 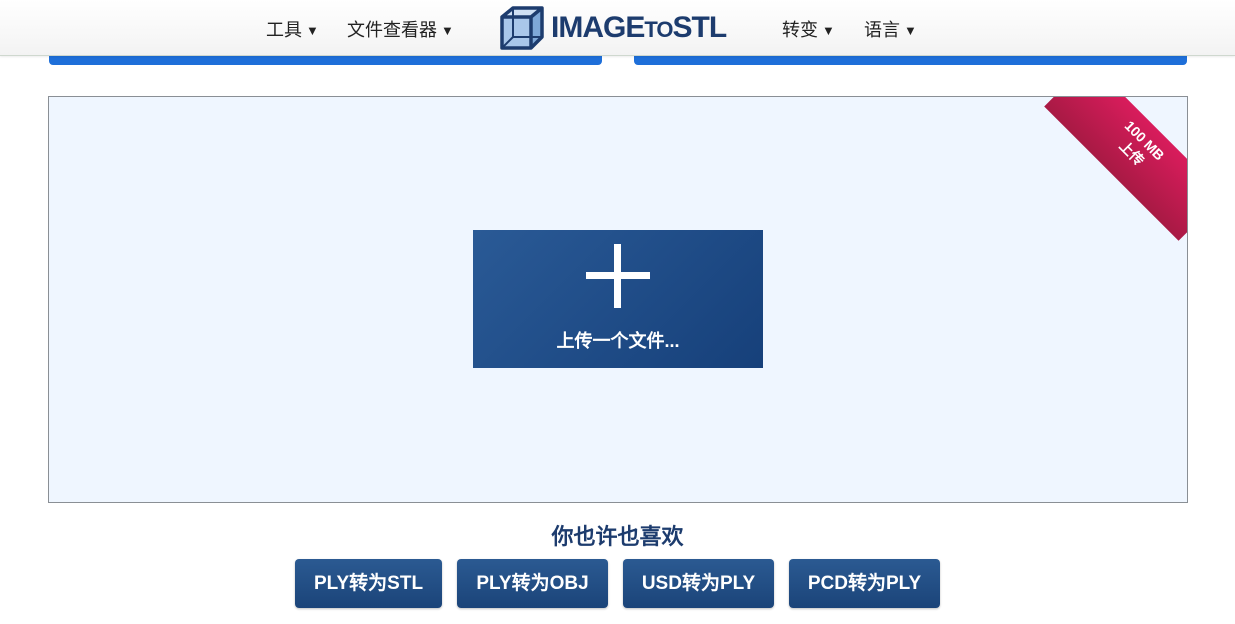 I want to click on top-navbar: 工具 ▼ 文件查看器 ▼ IMAGETOSTL 转变 ▼ 语言 ▼, so click(x=617, y=28).